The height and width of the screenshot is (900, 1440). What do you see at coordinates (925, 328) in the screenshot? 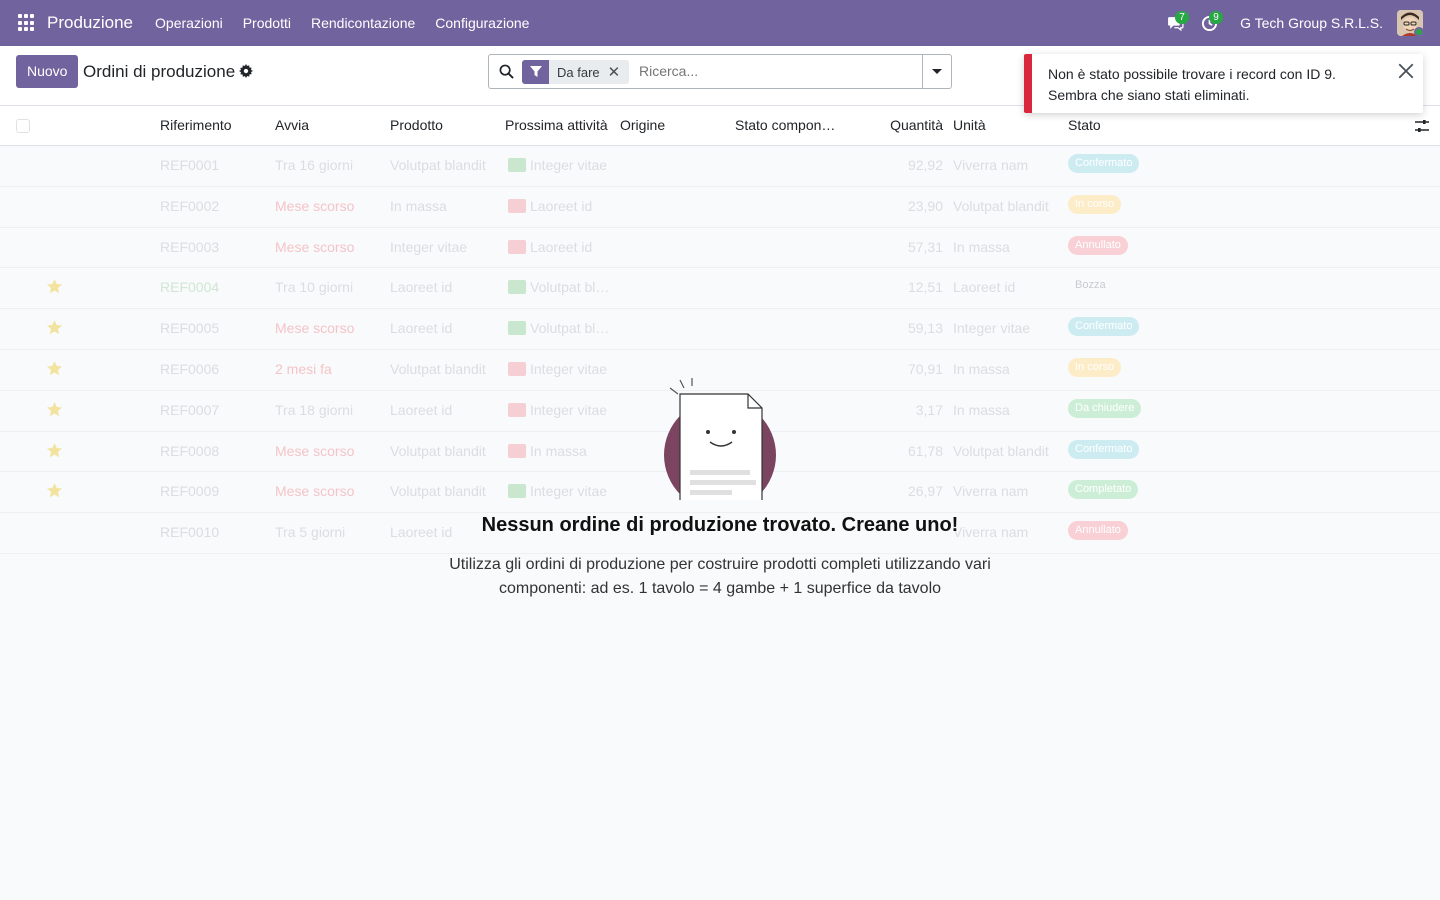
I see `cell-quantity: 59,13` at bounding box center [925, 328].